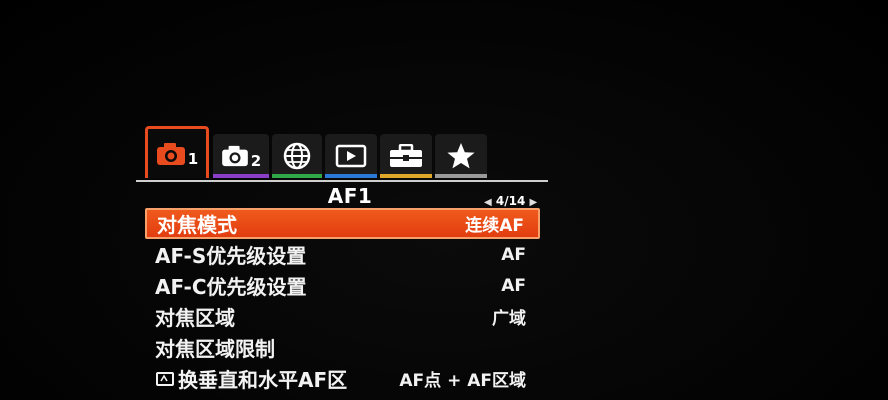  What do you see at coordinates (231, 287) in the screenshot?
I see `menu-item-label: AF-C优先级设置` at bounding box center [231, 287].